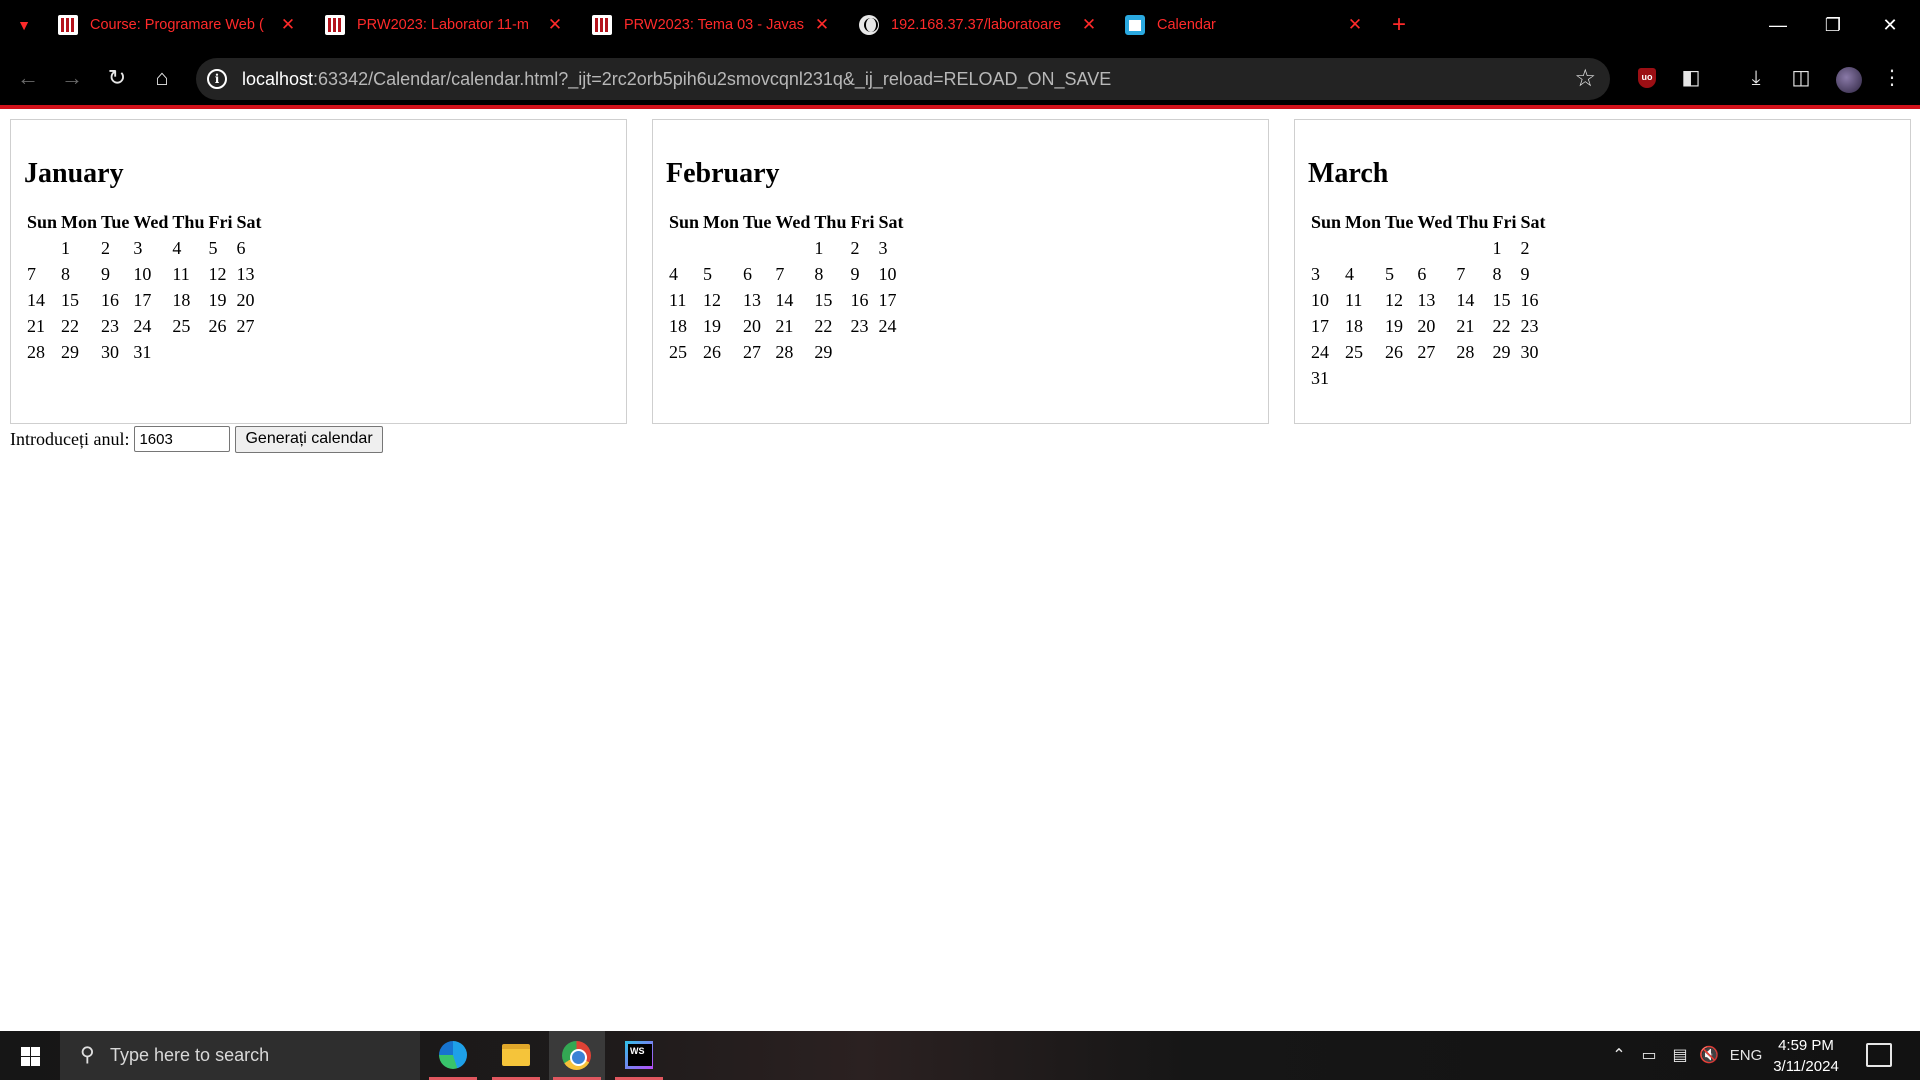 The height and width of the screenshot is (1080, 1920). Describe the element at coordinates (1833, 25) in the screenshot. I see `restore-button: ❐` at that location.